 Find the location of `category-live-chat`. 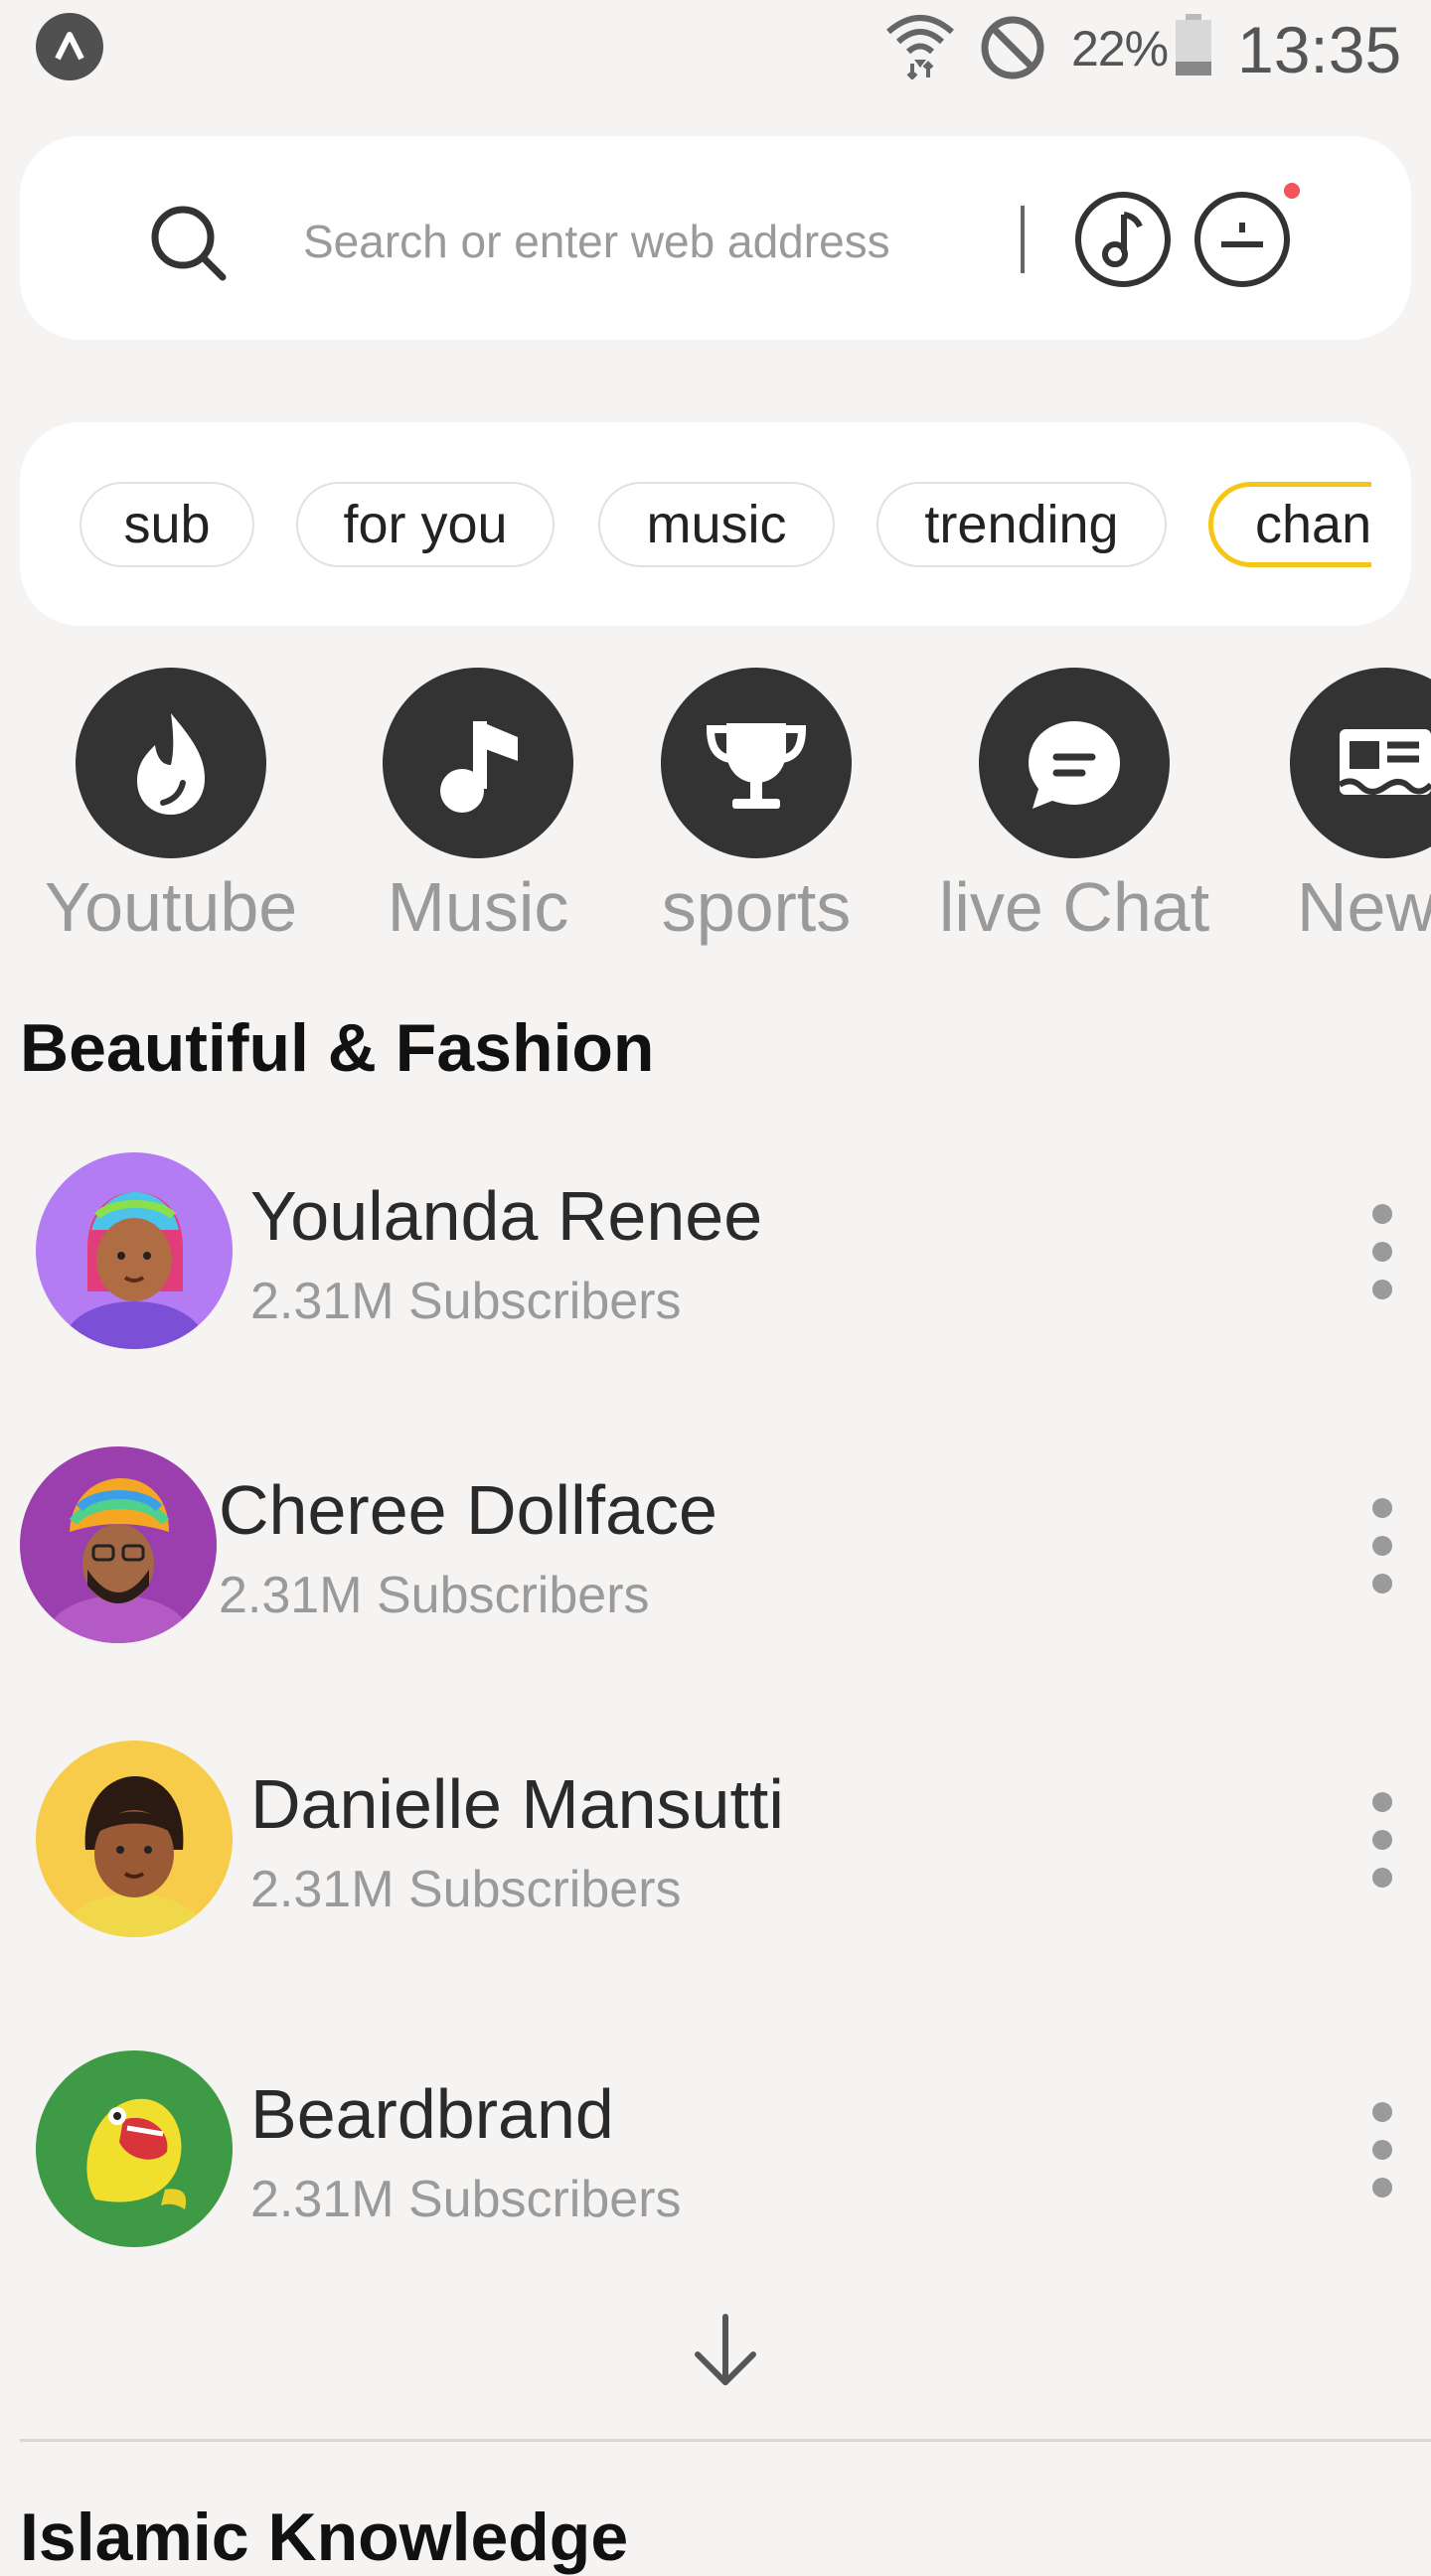

category-live-chat is located at coordinates (1074, 763).